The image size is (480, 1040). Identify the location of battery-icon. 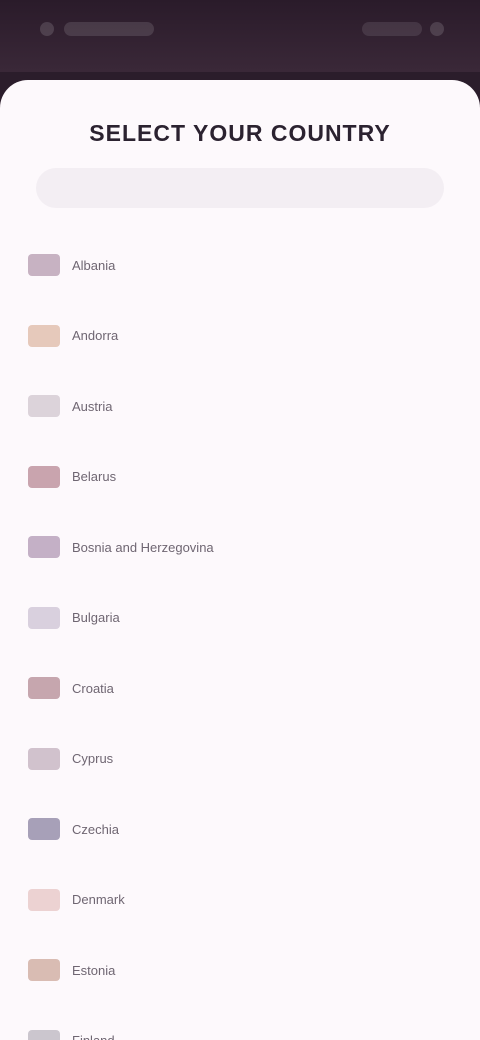
(437, 29).